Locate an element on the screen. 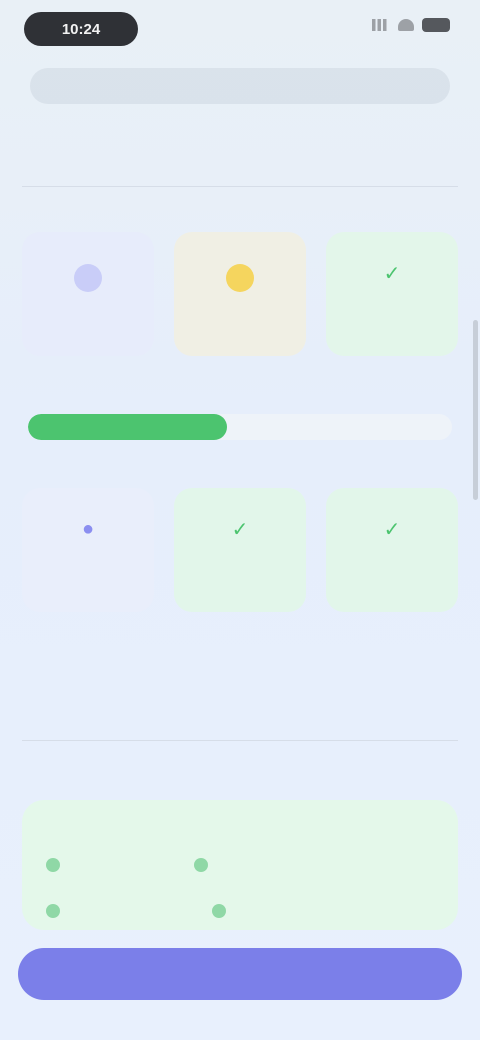 Image resolution: width=480 pixels, height=1040 pixels. progress-bar is located at coordinates (240, 427).